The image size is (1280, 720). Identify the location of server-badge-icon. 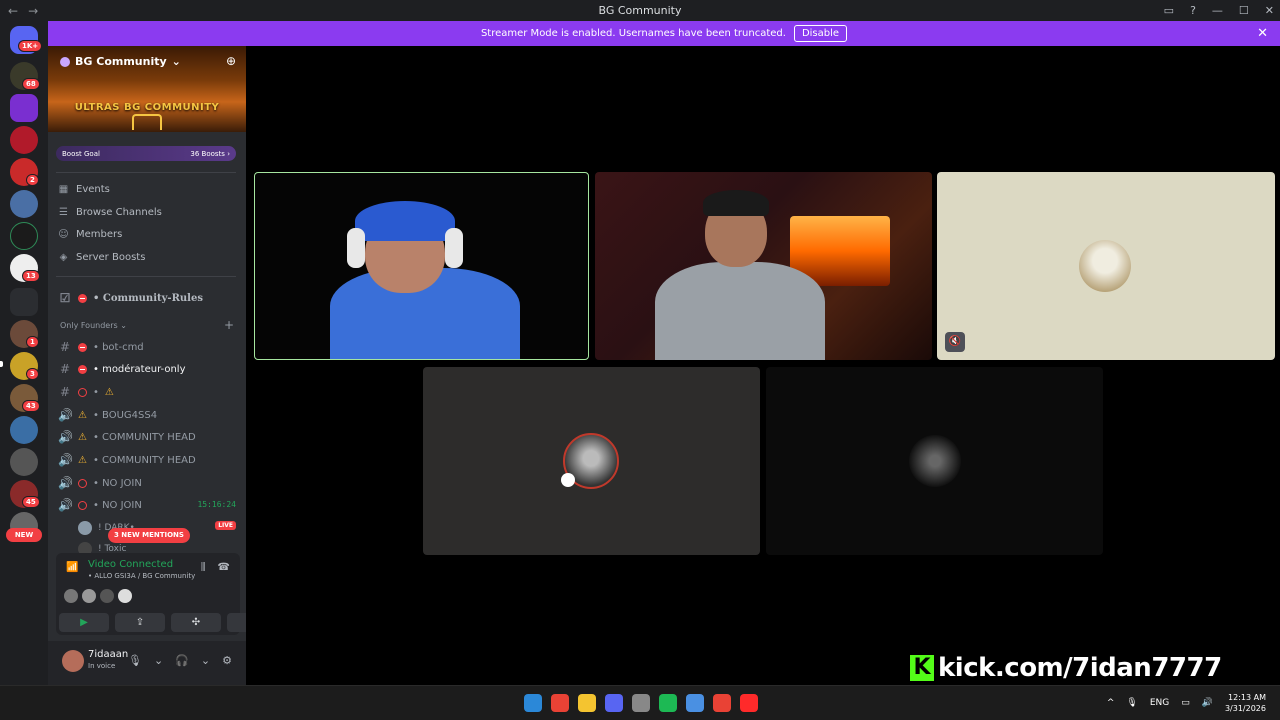
(65, 61).